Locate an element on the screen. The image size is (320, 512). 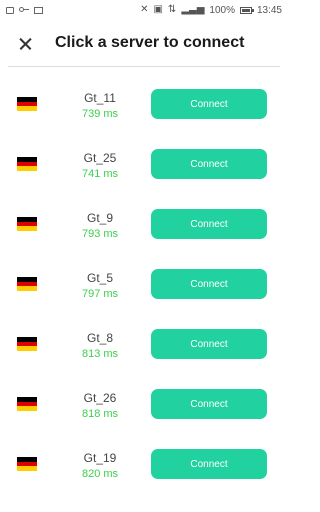
key-icon is located at coordinates (24, 10).